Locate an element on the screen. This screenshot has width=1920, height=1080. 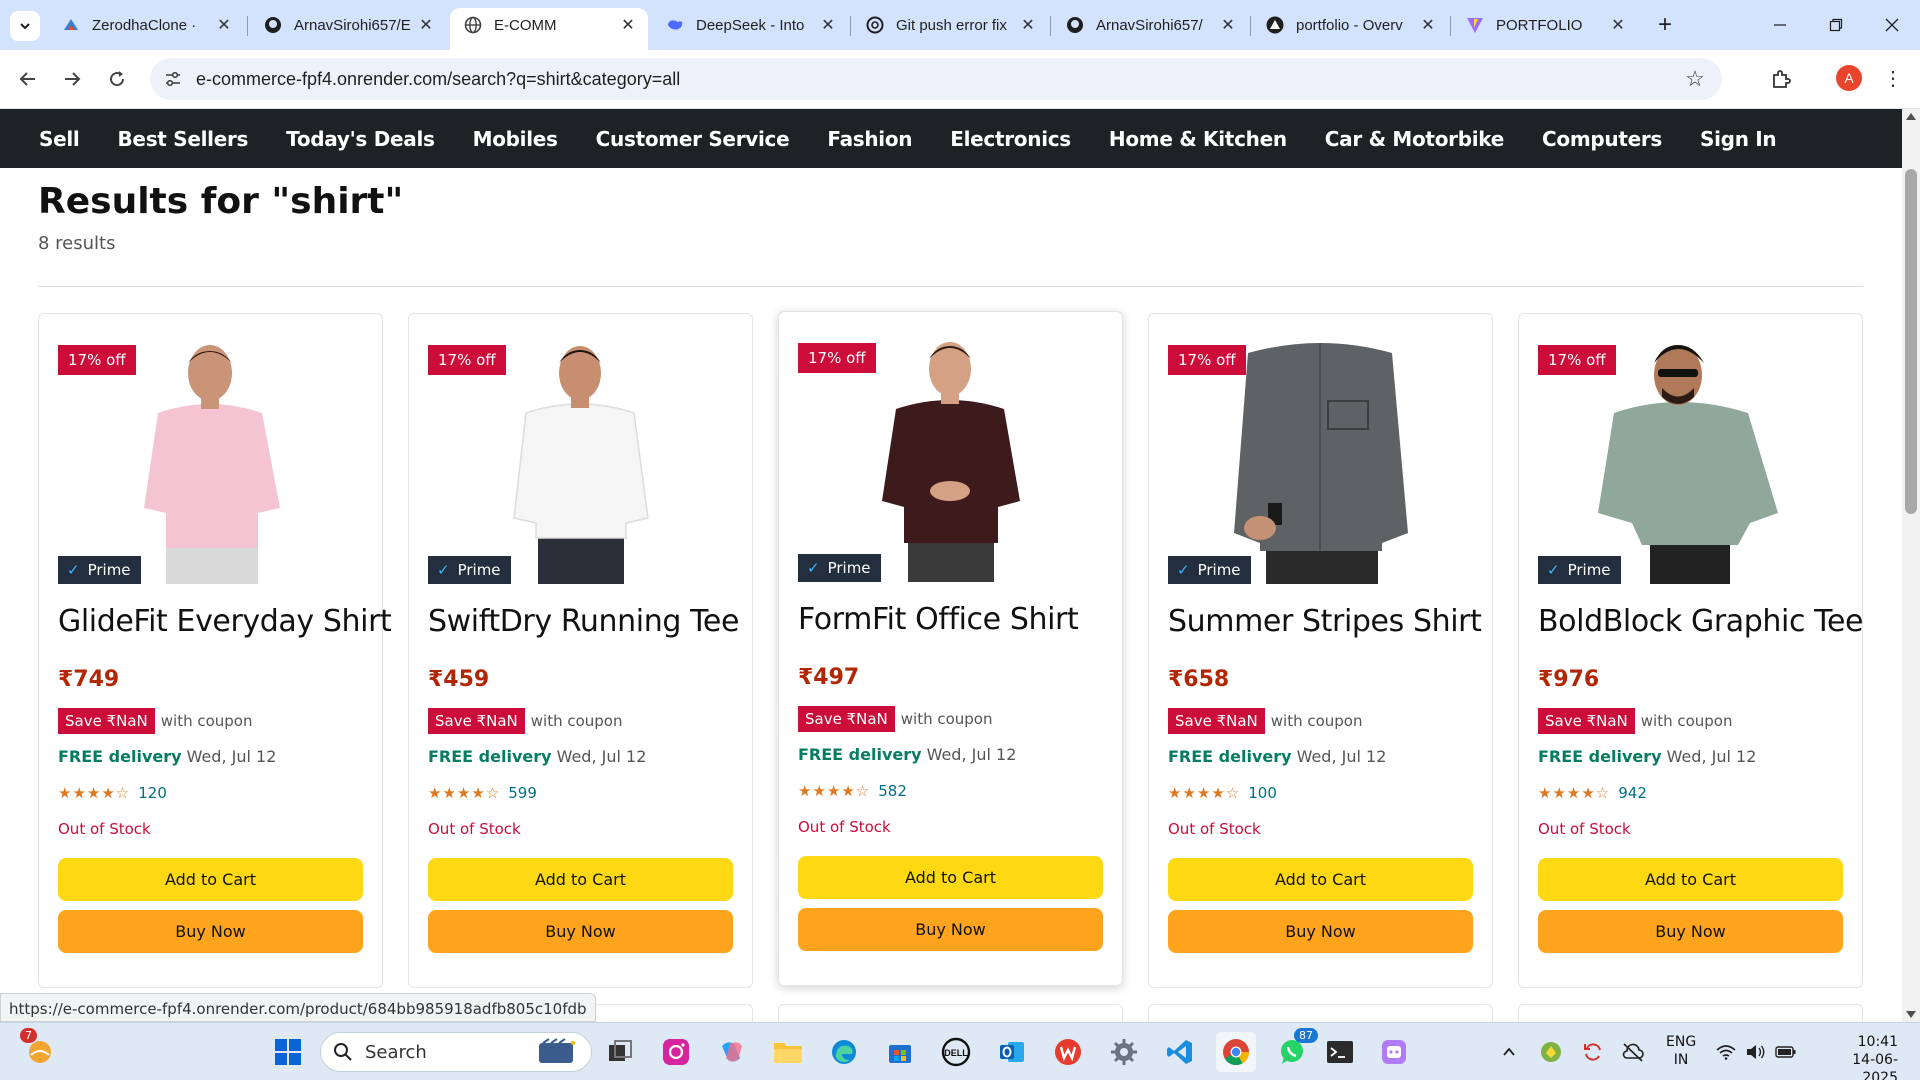
review-count: 100 is located at coordinates (1262, 793).